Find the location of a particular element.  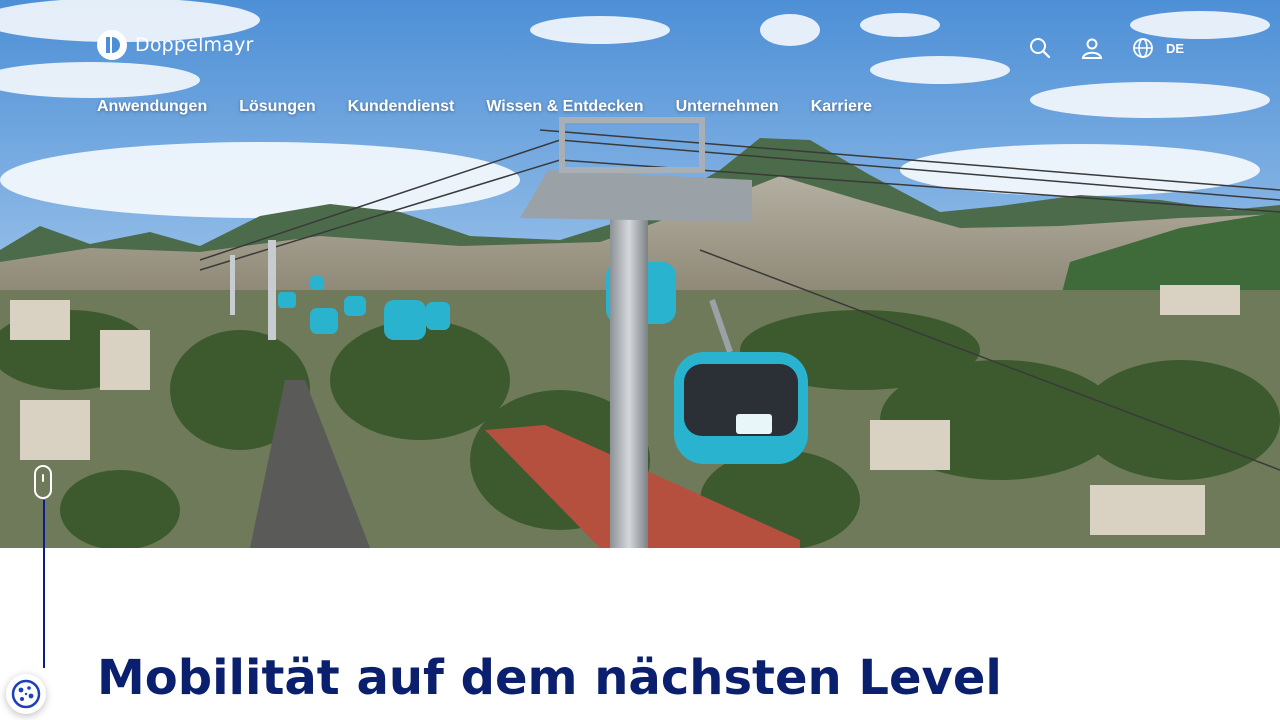

language-switcher: DE is located at coordinates (1158, 48).